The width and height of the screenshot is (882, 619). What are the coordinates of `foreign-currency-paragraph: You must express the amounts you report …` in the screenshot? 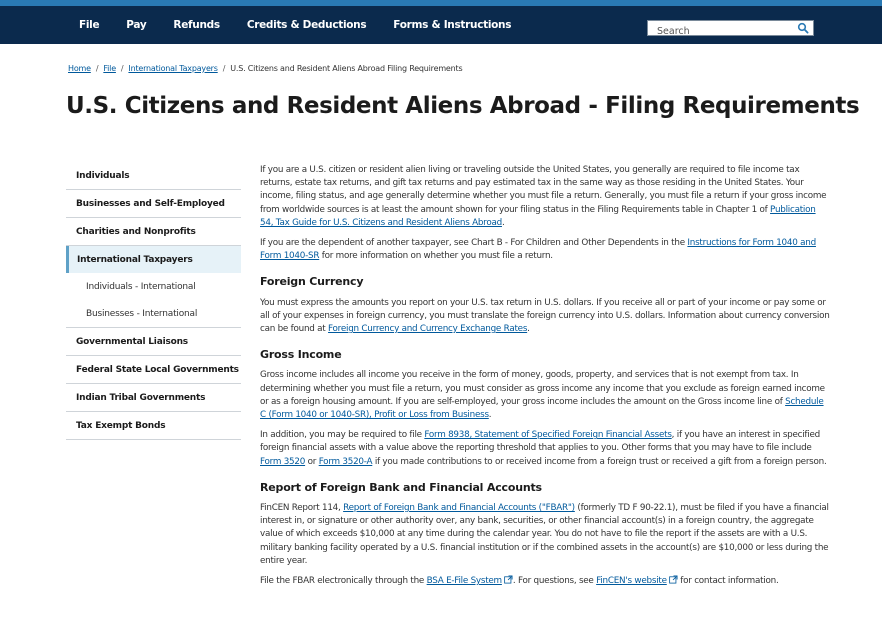 It's located at (545, 316).